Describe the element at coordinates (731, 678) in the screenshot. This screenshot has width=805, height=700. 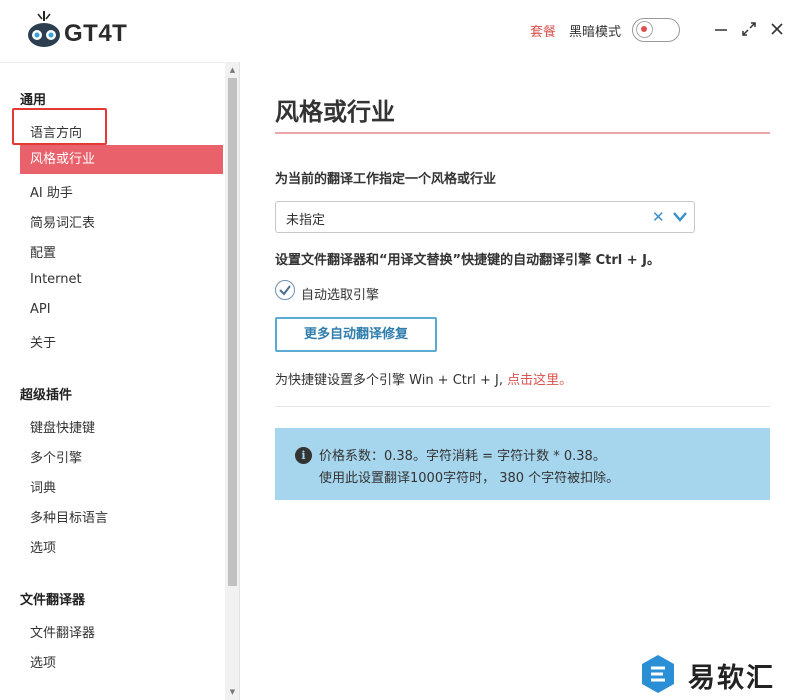
I see `watermark-text: 易软汇` at that location.